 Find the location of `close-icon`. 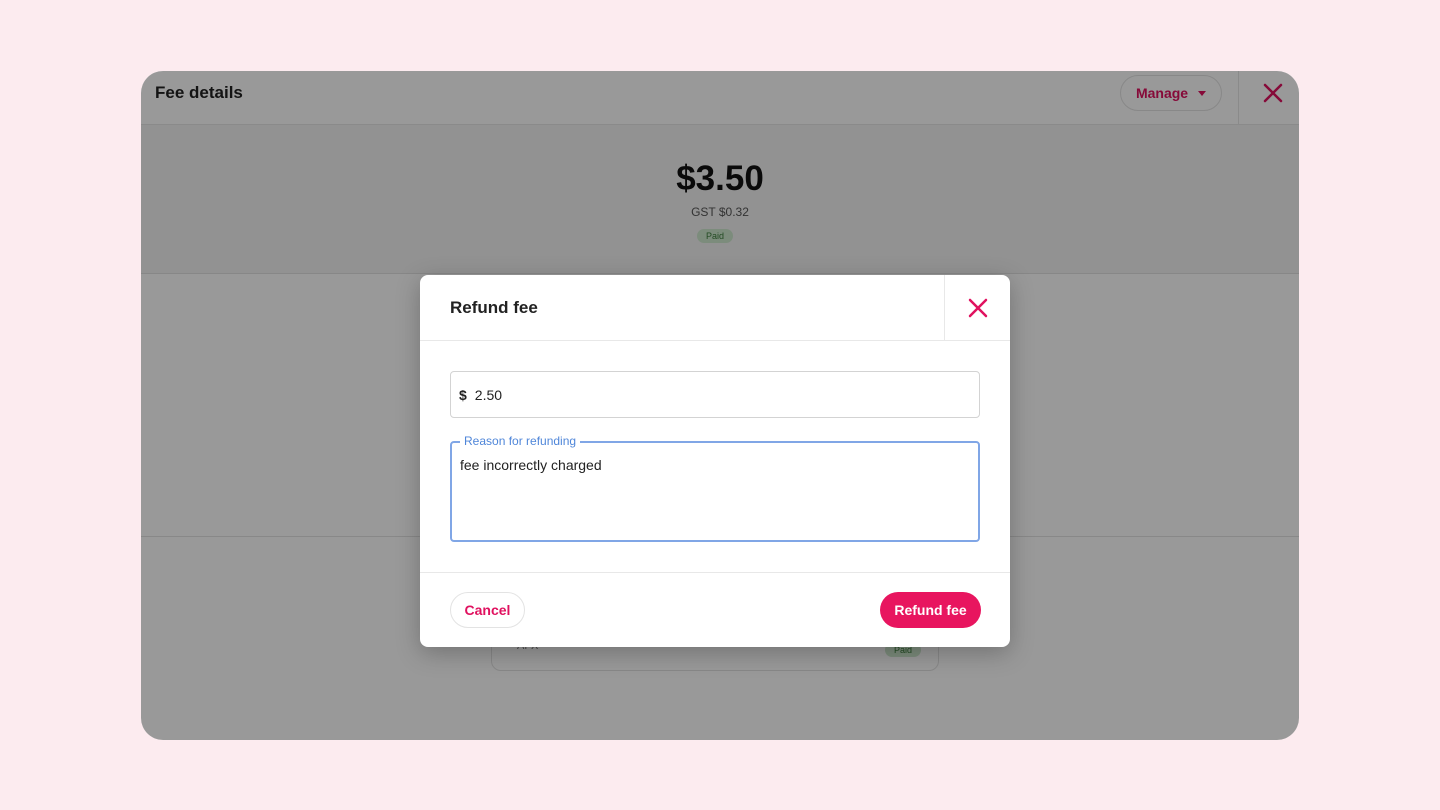

close-icon is located at coordinates (978, 308).